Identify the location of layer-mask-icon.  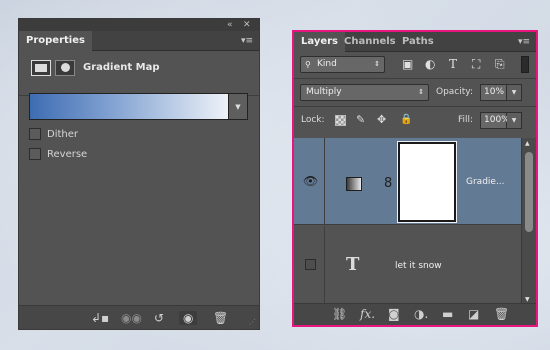
(65, 68).